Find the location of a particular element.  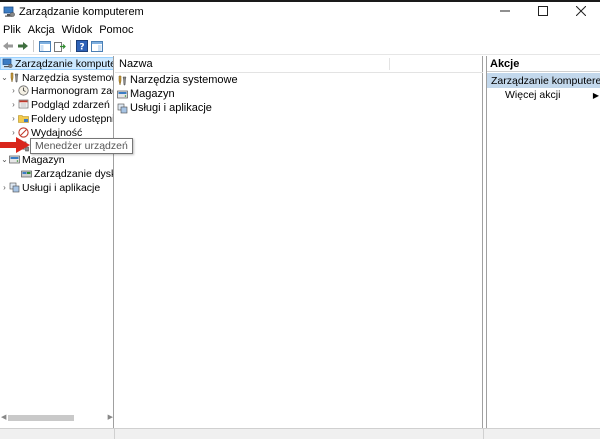

help-icon: ? is located at coordinates (82, 46).